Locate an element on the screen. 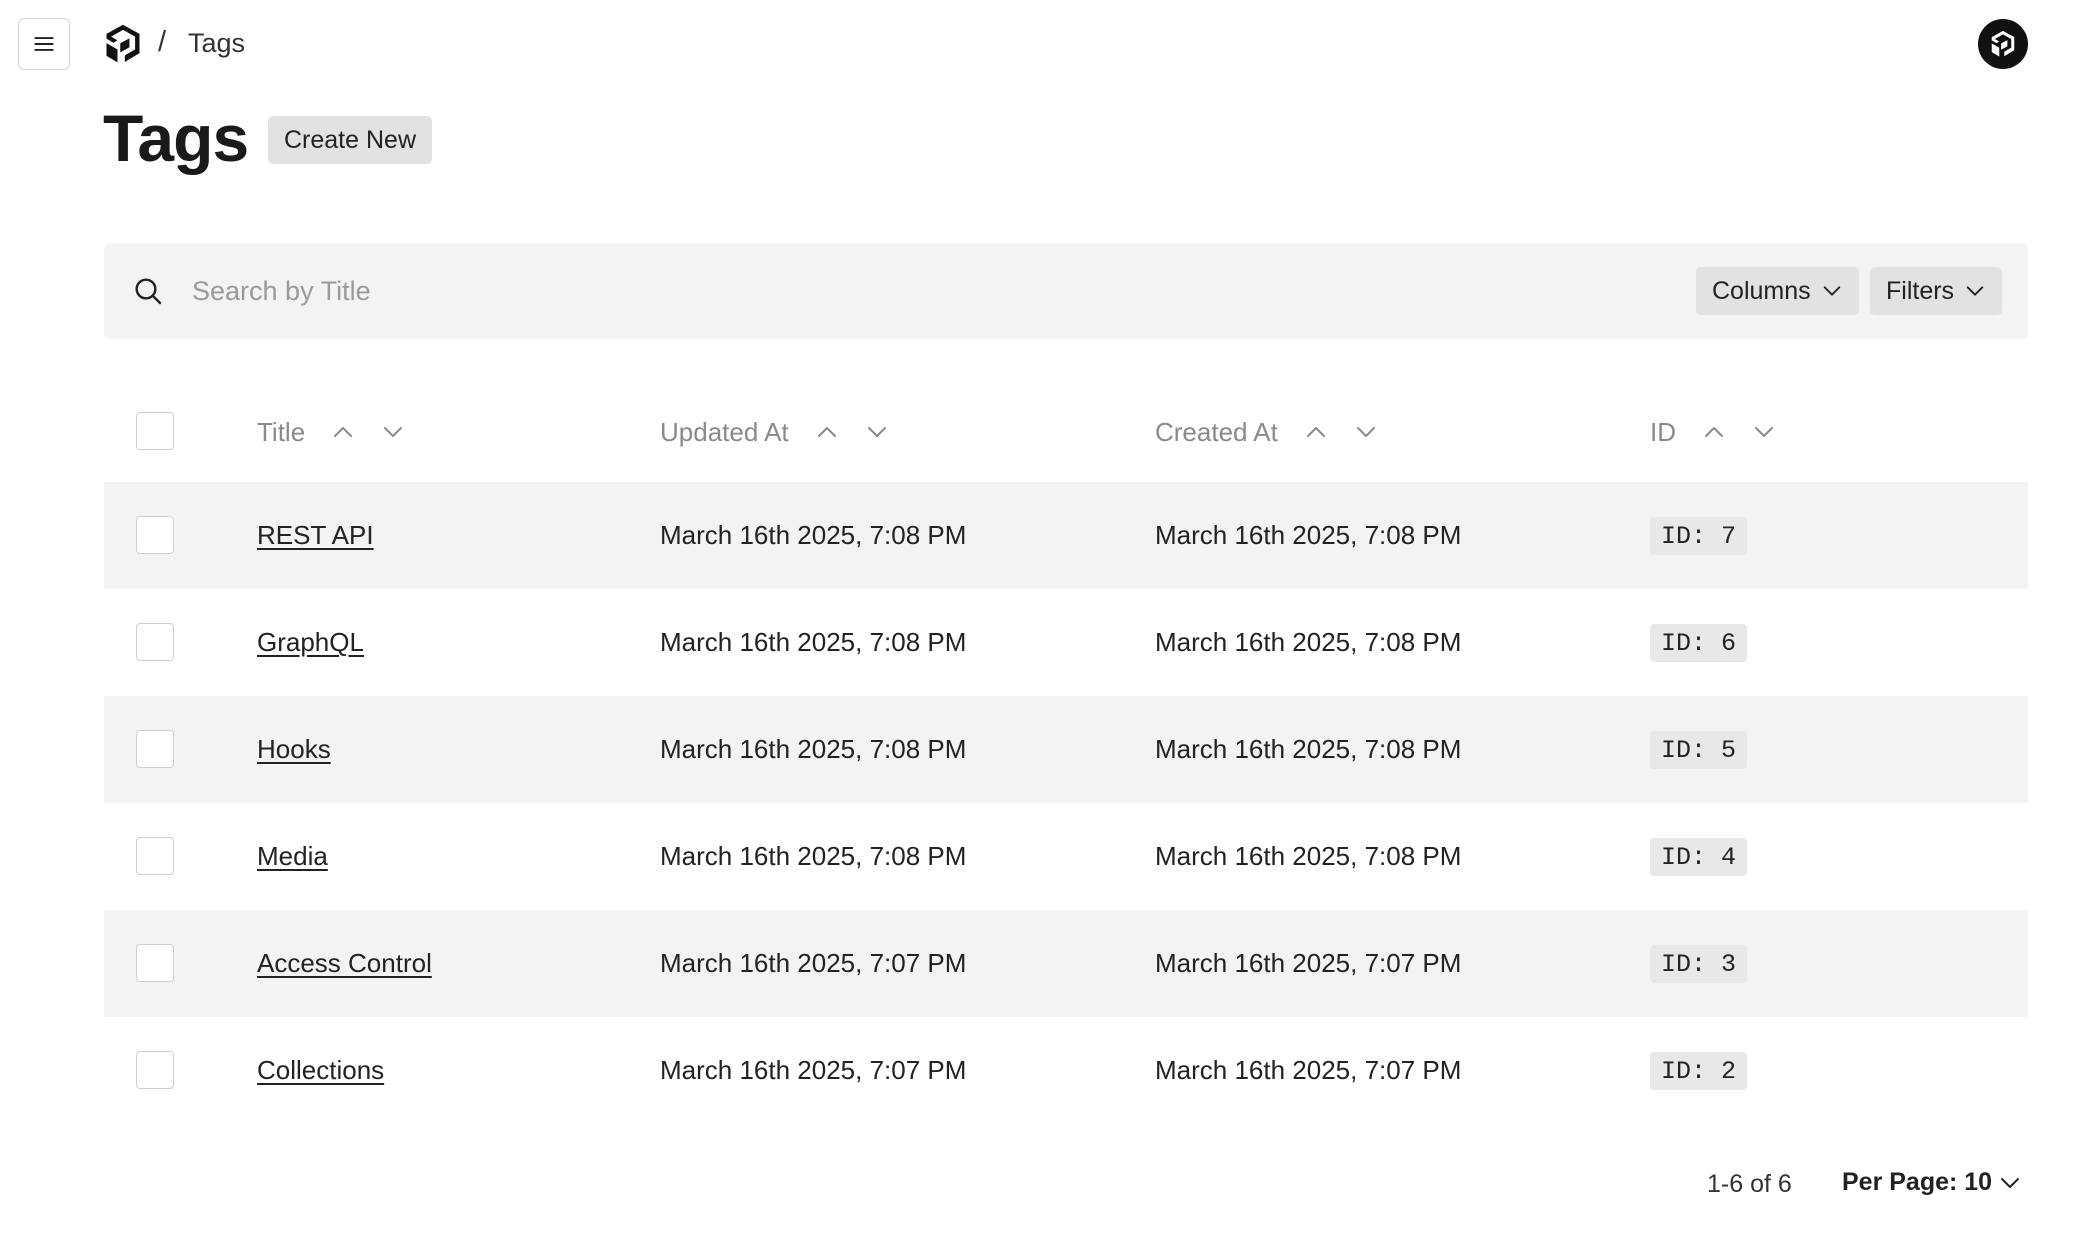 The image size is (2096, 1244). row-id-badge: ID: 5 is located at coordinates (1699, 750).